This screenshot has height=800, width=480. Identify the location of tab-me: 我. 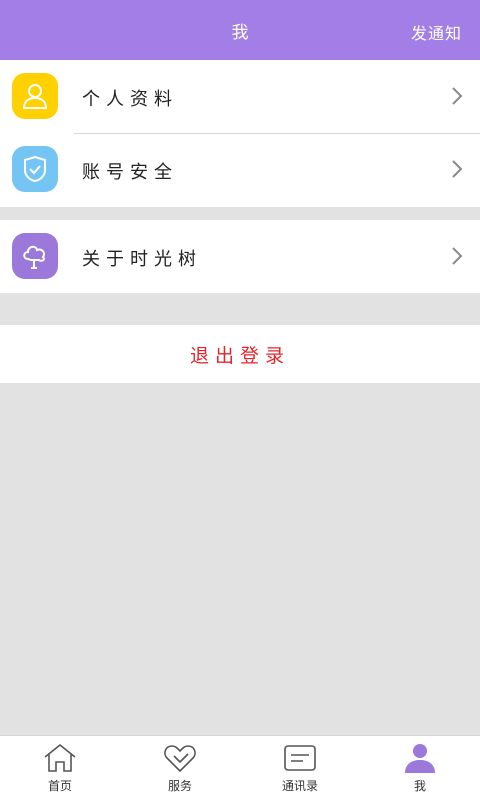
(420, 768).